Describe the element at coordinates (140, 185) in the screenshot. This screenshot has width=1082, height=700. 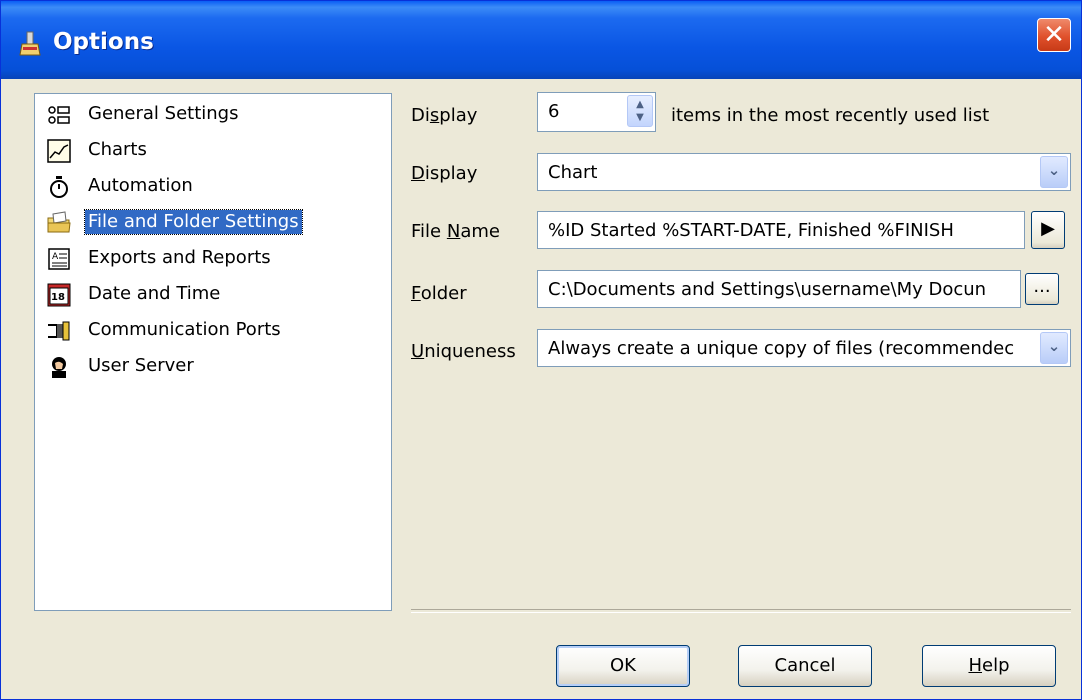
I see `tree-item-label: Automation` at that location.